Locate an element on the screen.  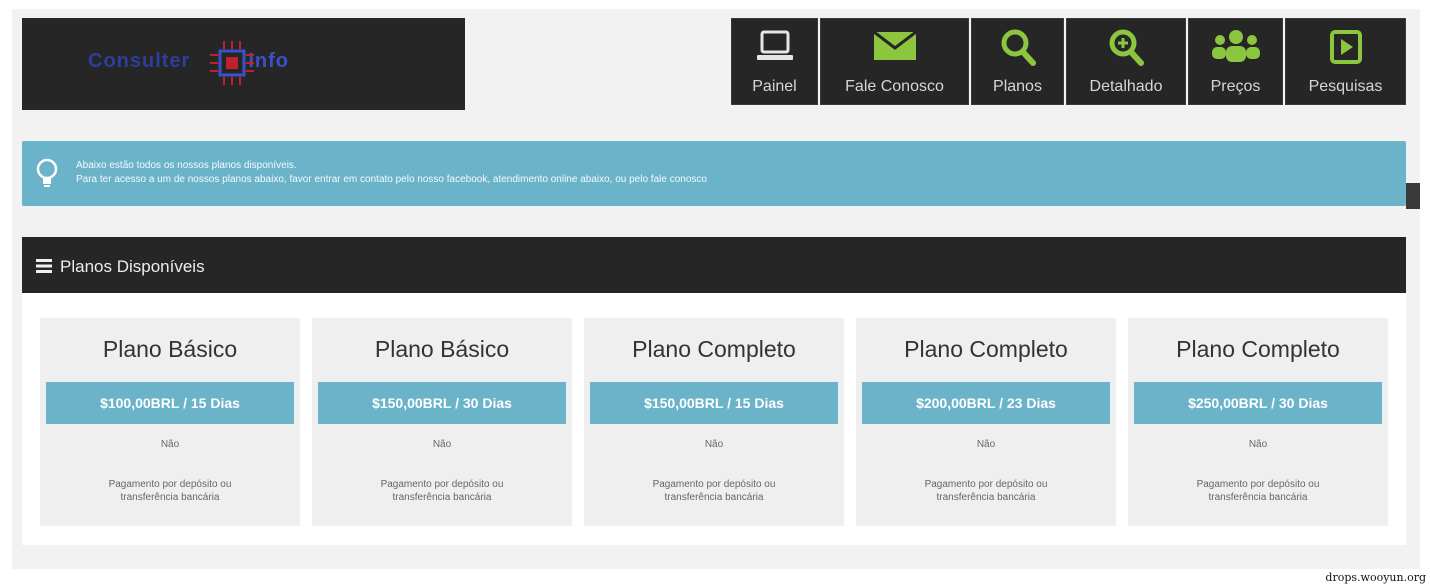
logo-text-left: Consulter is located at coordinates (139, 61).